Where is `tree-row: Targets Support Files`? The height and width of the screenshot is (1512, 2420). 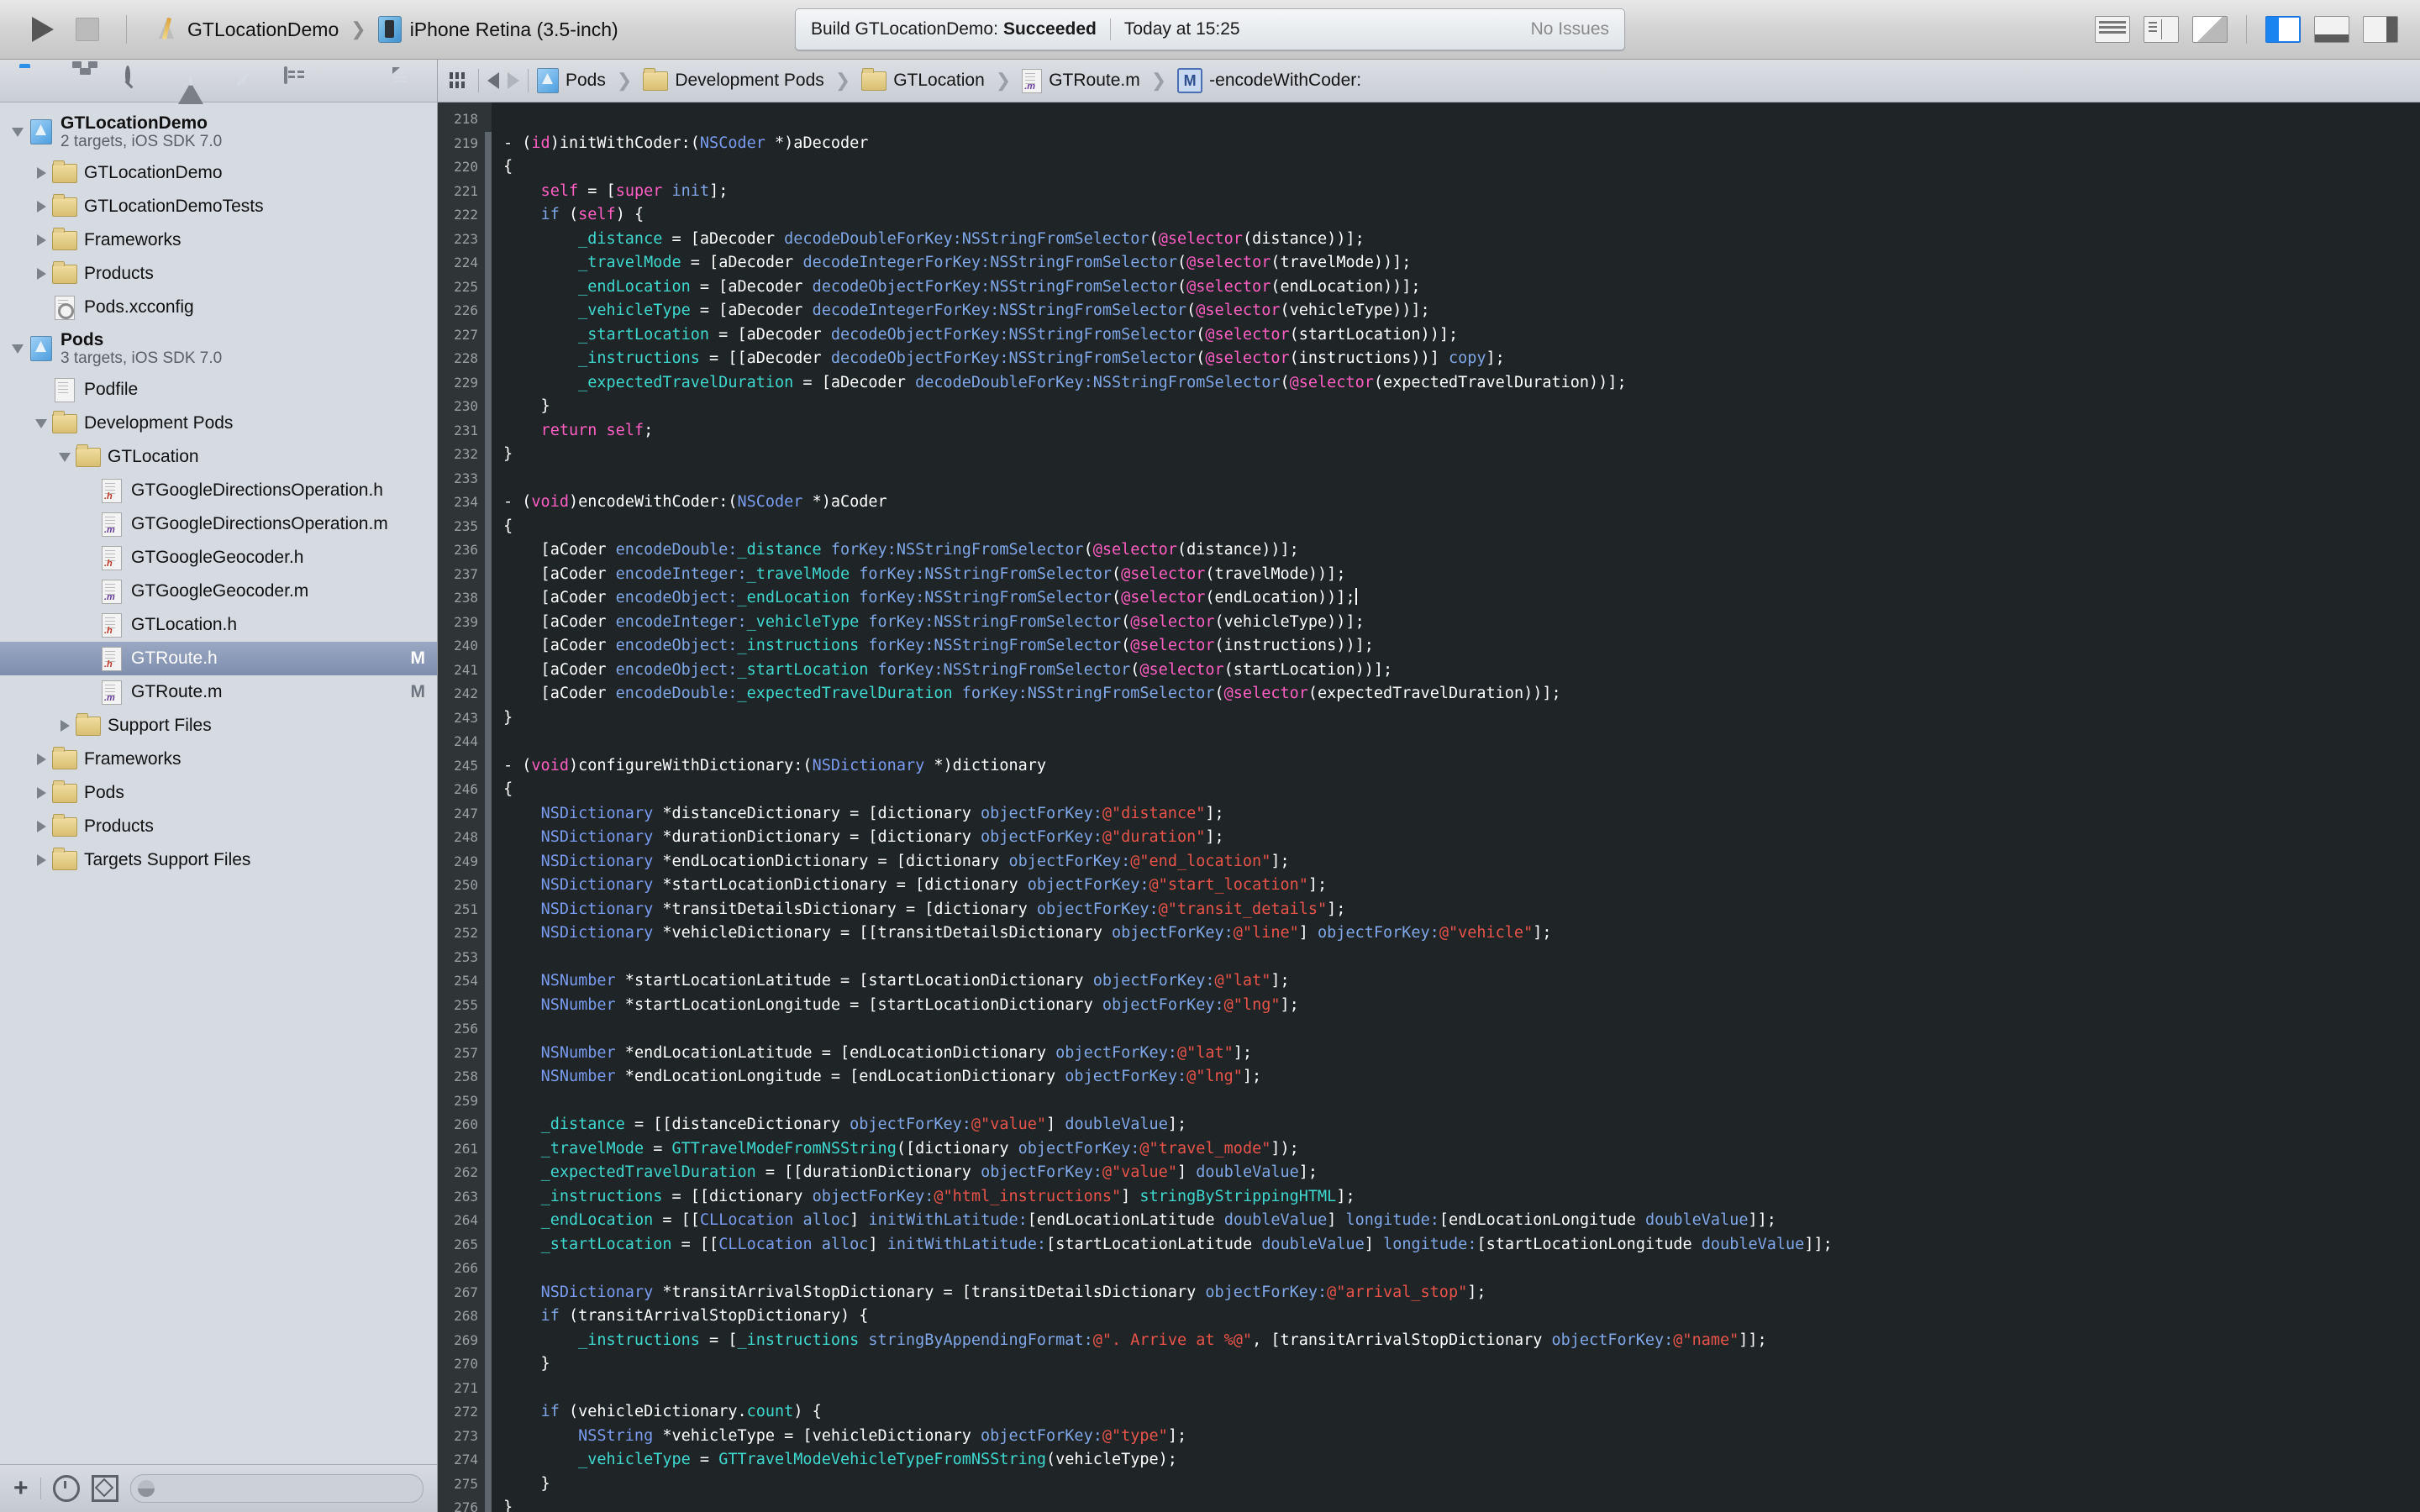
tree-row: Targets Support Files is located at coordinates (218, 860).